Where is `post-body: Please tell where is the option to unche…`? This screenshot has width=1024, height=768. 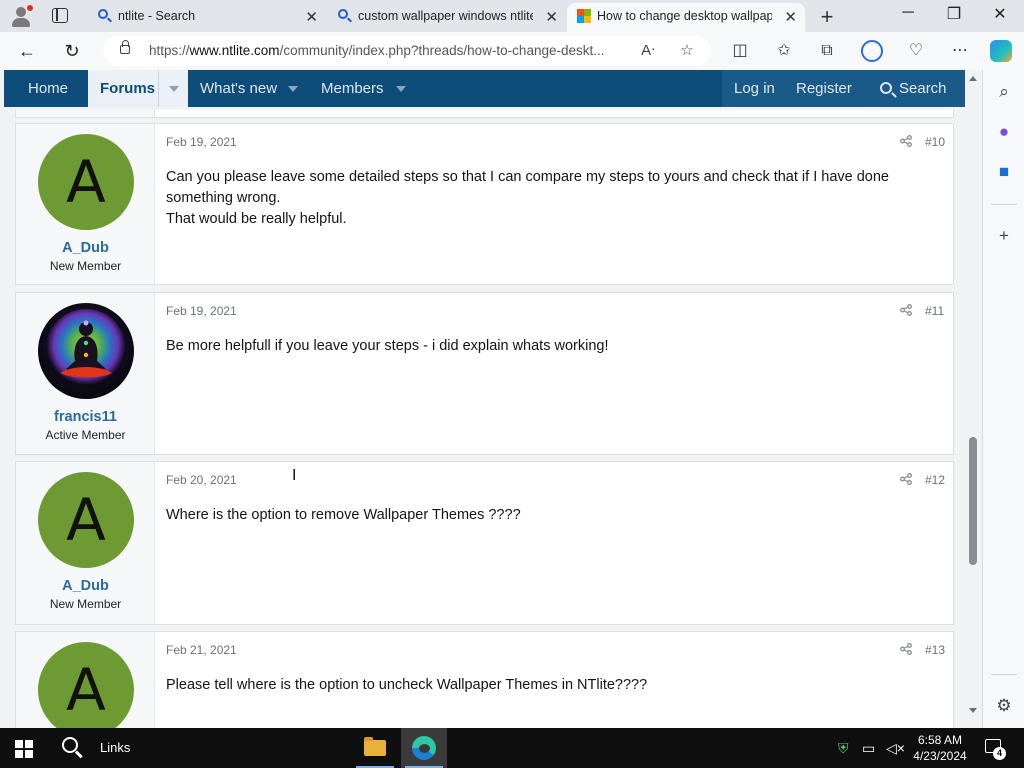
post-body: Please tell where is the option to unche… is located at coordinates (407, 685).